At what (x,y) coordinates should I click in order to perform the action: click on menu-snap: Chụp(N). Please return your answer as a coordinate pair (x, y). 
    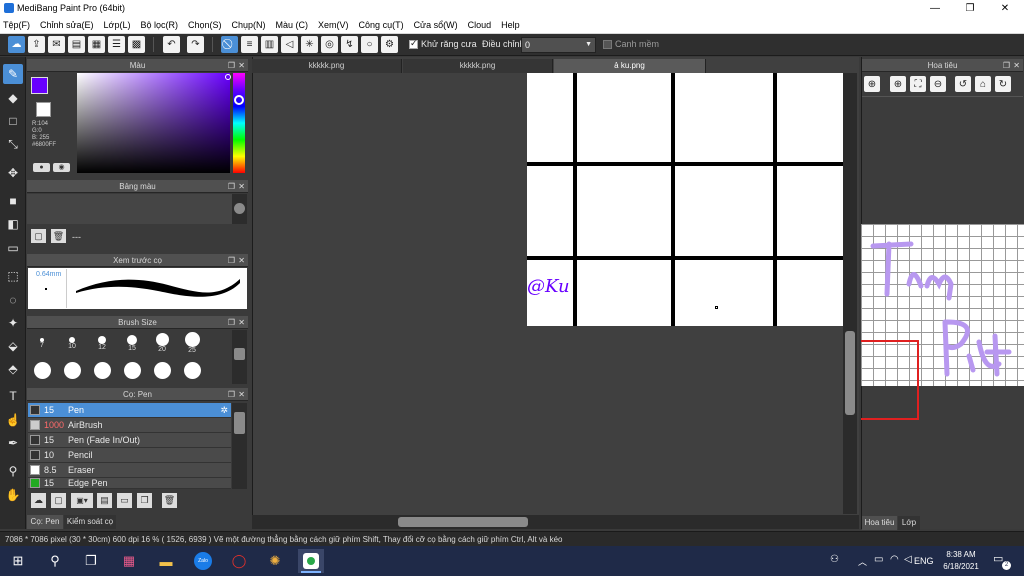
    Looking at the image, I should click on (249, 25).